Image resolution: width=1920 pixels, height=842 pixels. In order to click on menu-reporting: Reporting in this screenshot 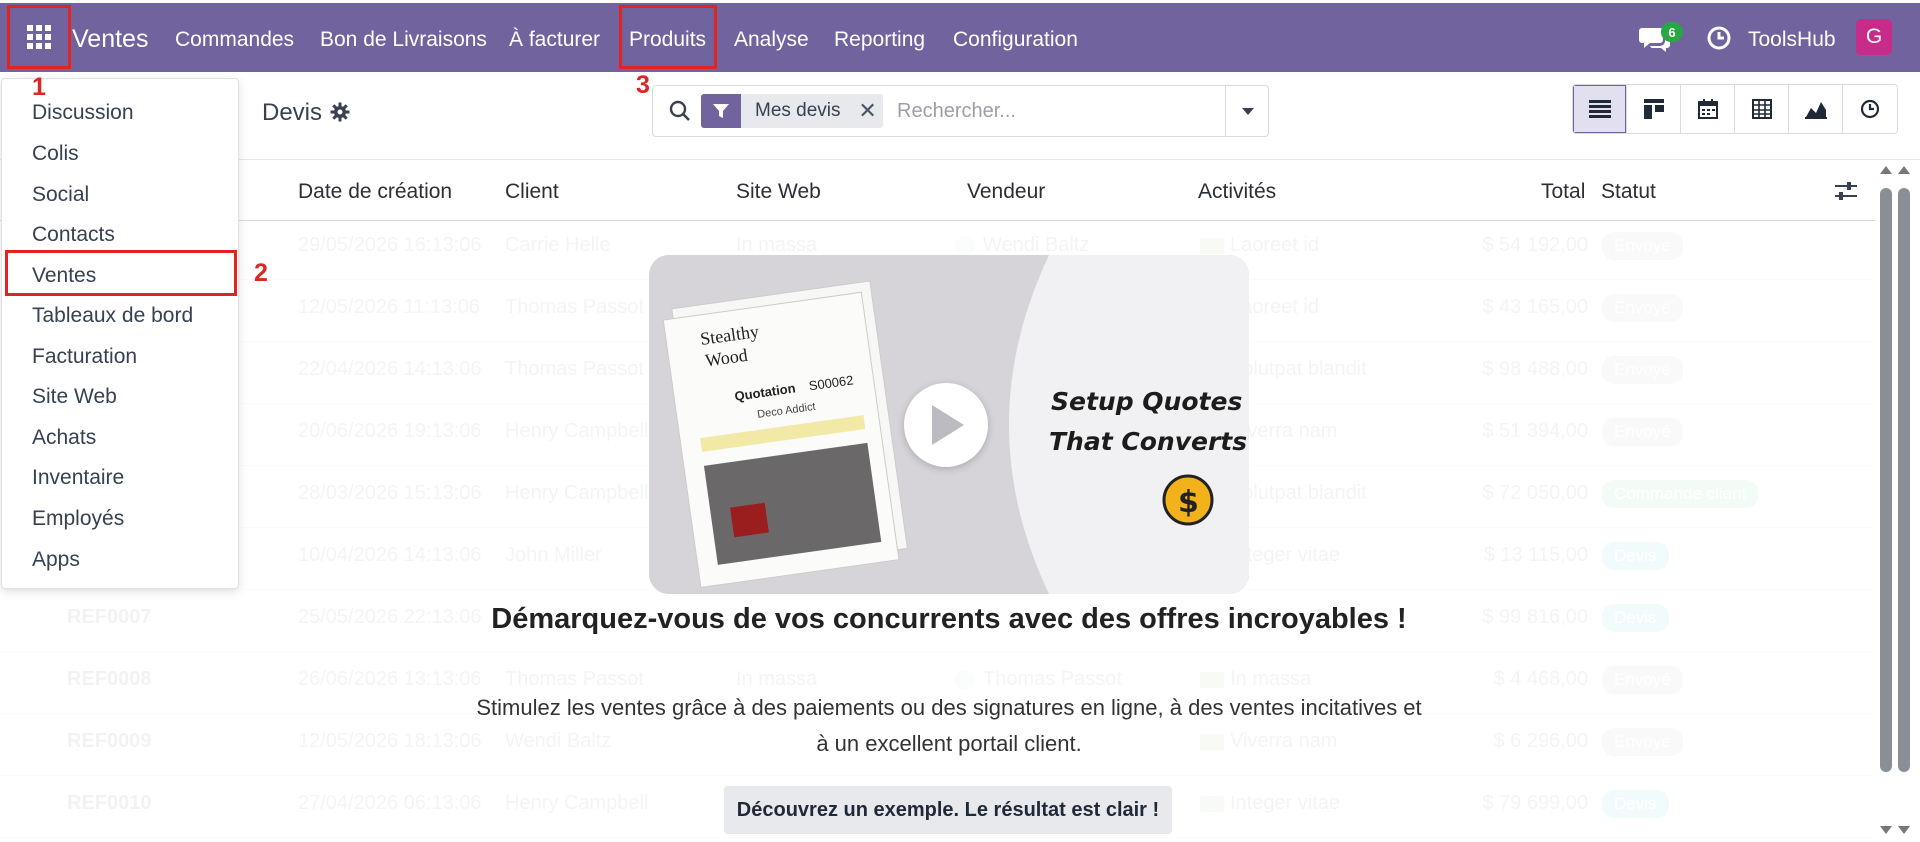, I will do `click(879, 40)`.